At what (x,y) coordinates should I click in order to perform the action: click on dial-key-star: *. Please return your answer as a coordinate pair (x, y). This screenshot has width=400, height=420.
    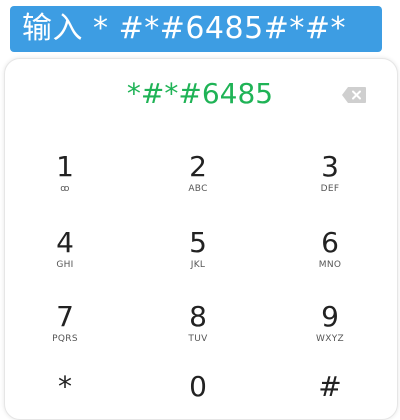
    Looking at the image, I should click on (65, 387).